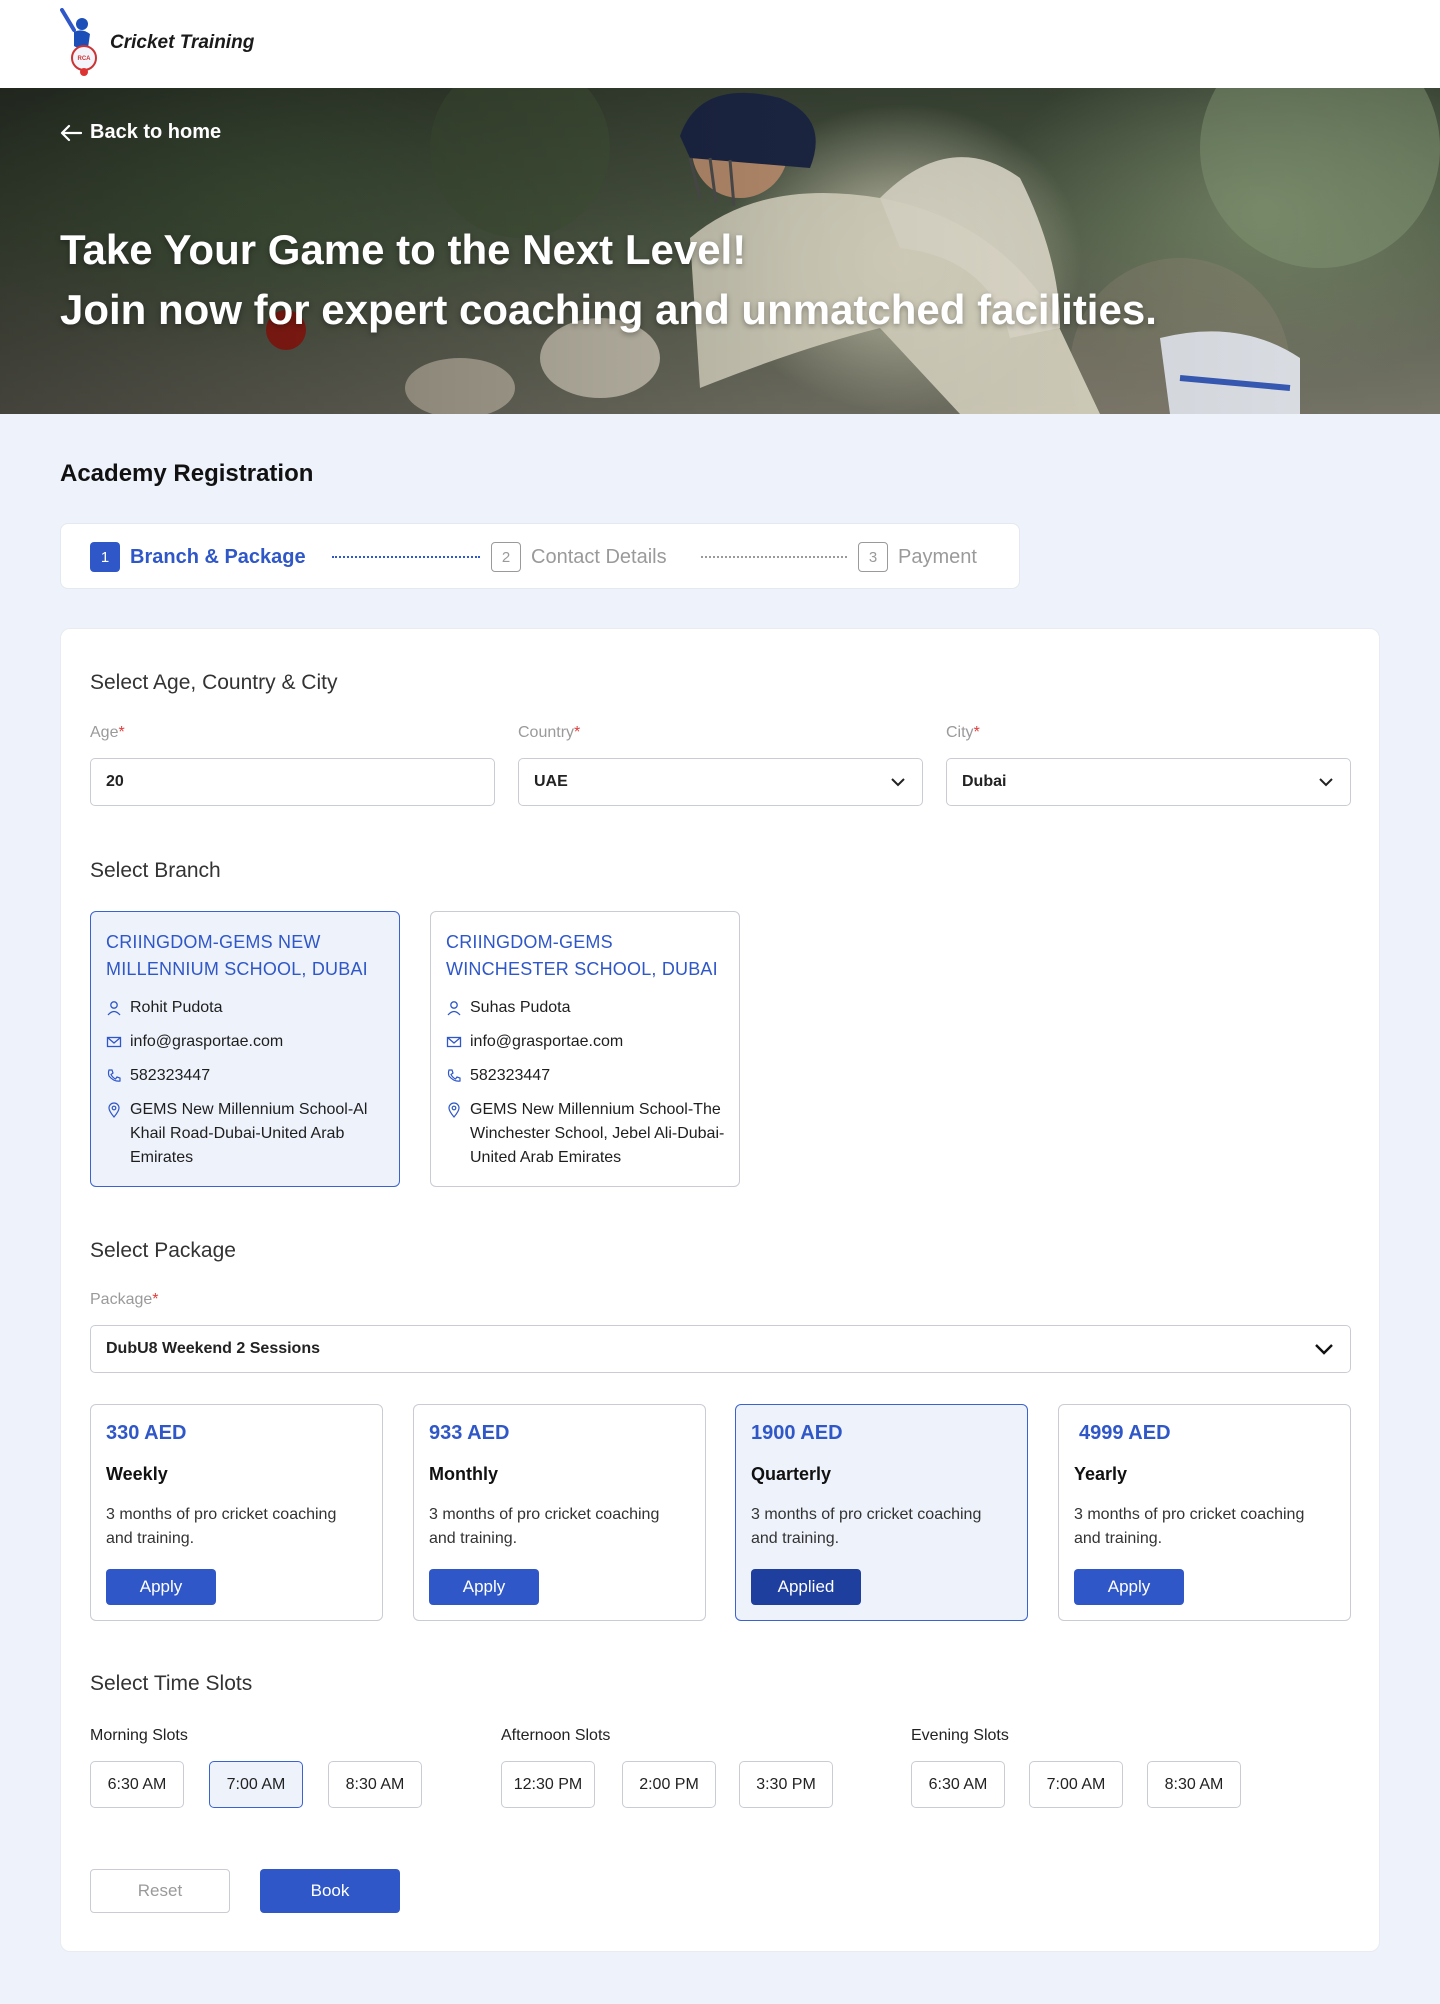 The height and width of the screenshot is (2004, 1440). Describe the element at coordinates (463, 1474) in the screenshot. I see `package-name: Monthly` at that location.